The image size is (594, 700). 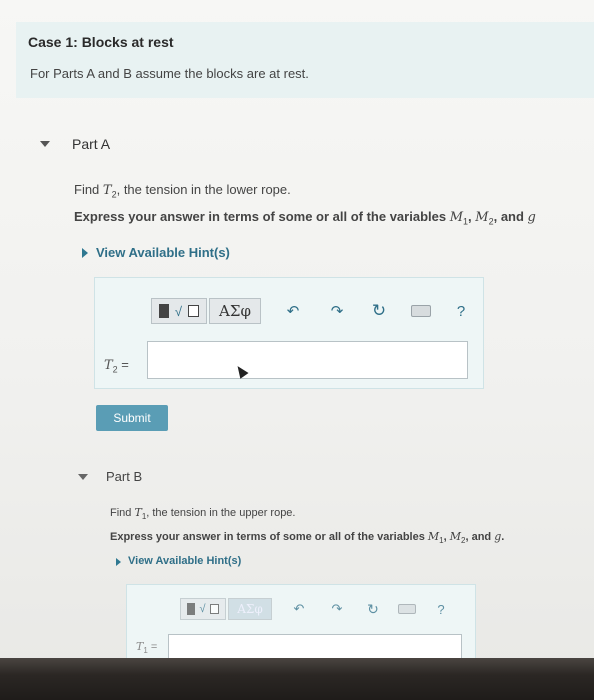 What do you see at coordinates (146, 647) in the screenshot?
I see `answer-label: T1 =` at bounding box center [146, 647].